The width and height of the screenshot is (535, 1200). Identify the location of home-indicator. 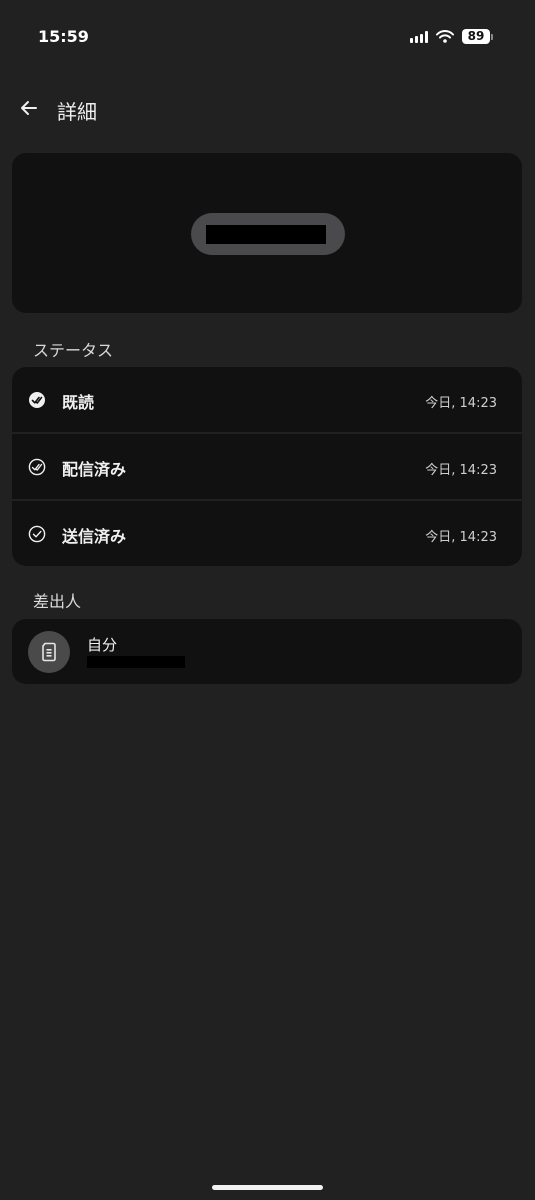
(267, 1187).